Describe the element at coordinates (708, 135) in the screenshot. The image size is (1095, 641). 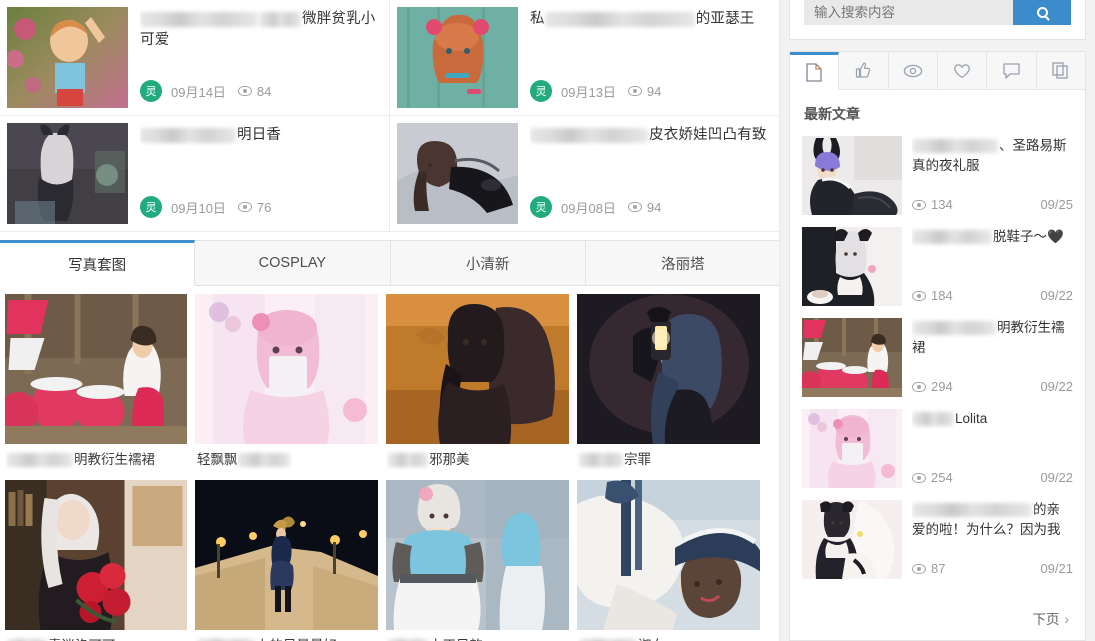
I see `article-title-text: 皮衣娇娃凹凸有致` at that location.